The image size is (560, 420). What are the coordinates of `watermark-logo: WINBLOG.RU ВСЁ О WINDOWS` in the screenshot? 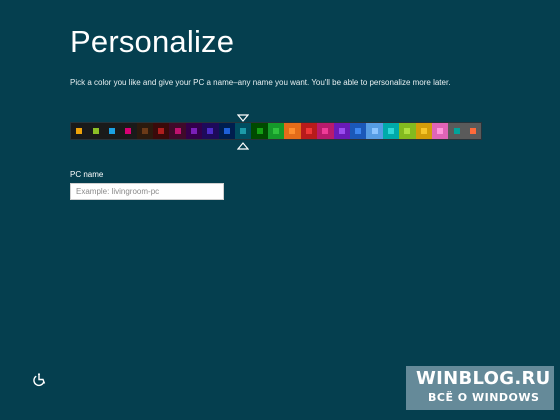 It's located at (480, 388).